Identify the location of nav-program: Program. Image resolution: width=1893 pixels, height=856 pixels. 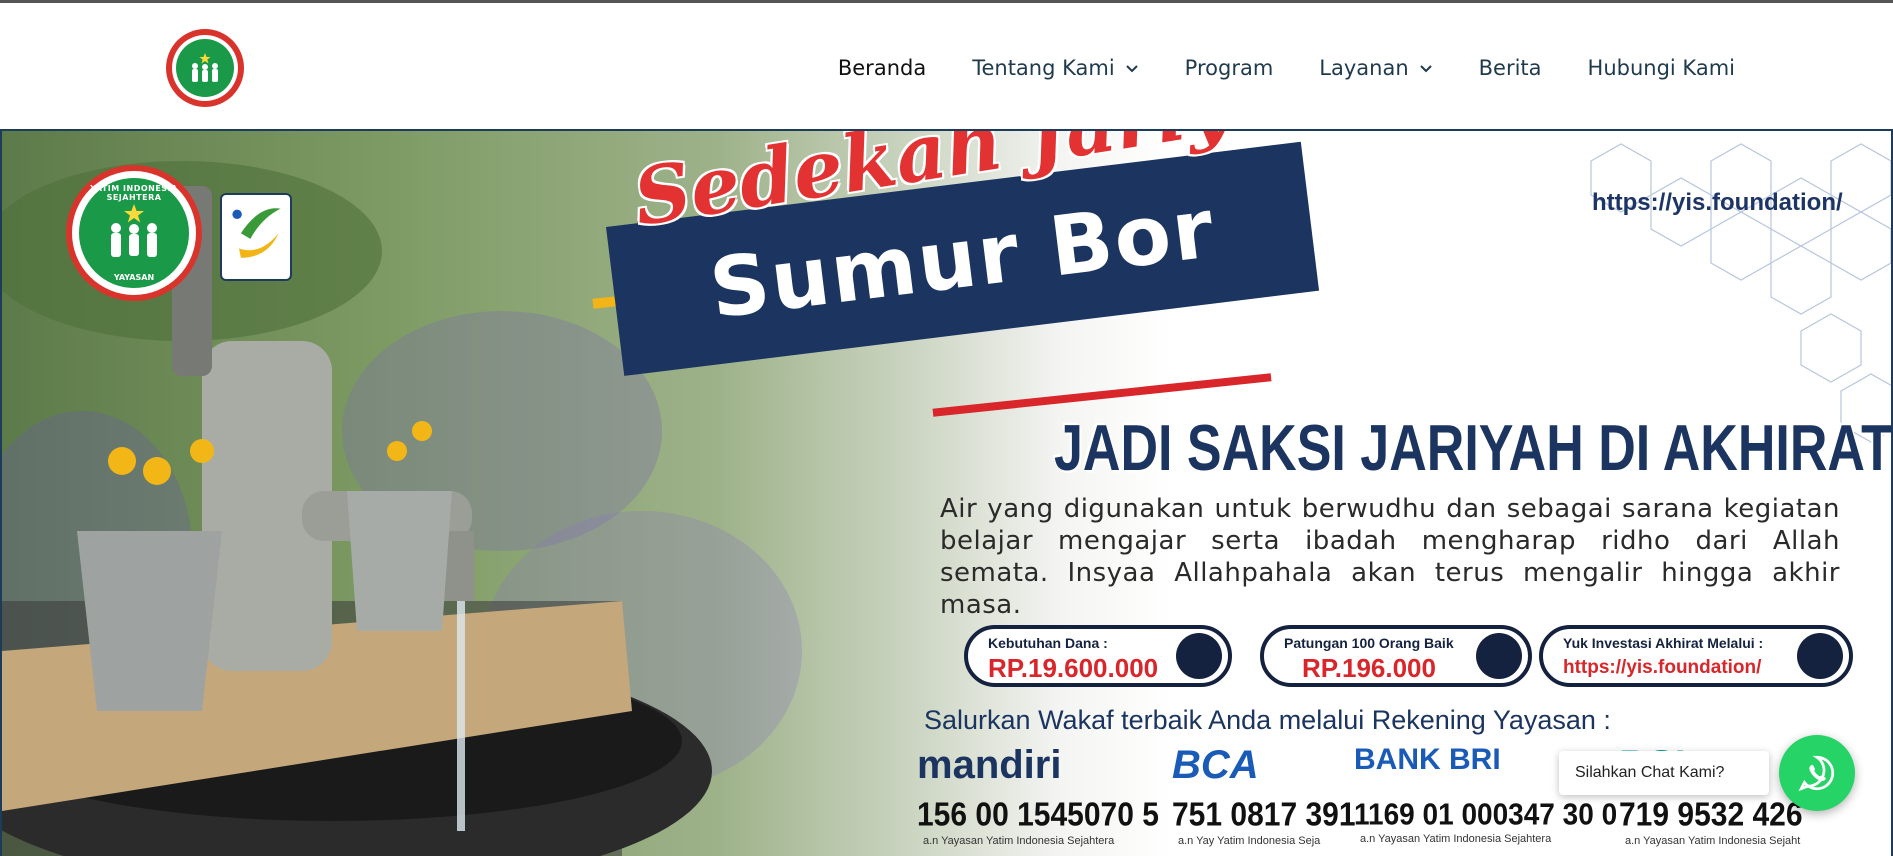
(1229, 68).